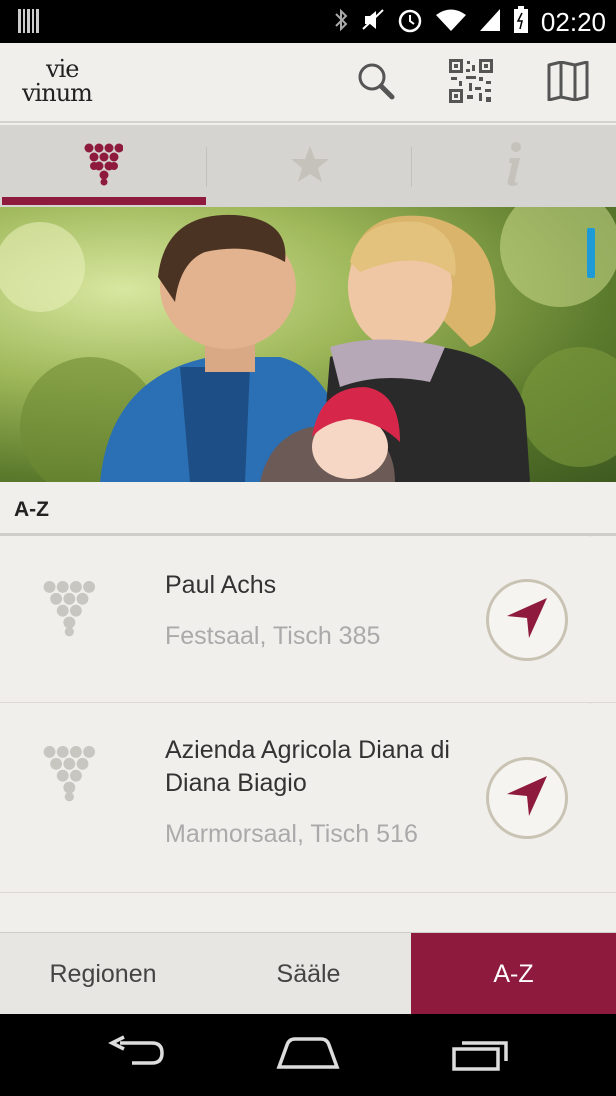  I want to click on back-icon, so click(136, 1055).